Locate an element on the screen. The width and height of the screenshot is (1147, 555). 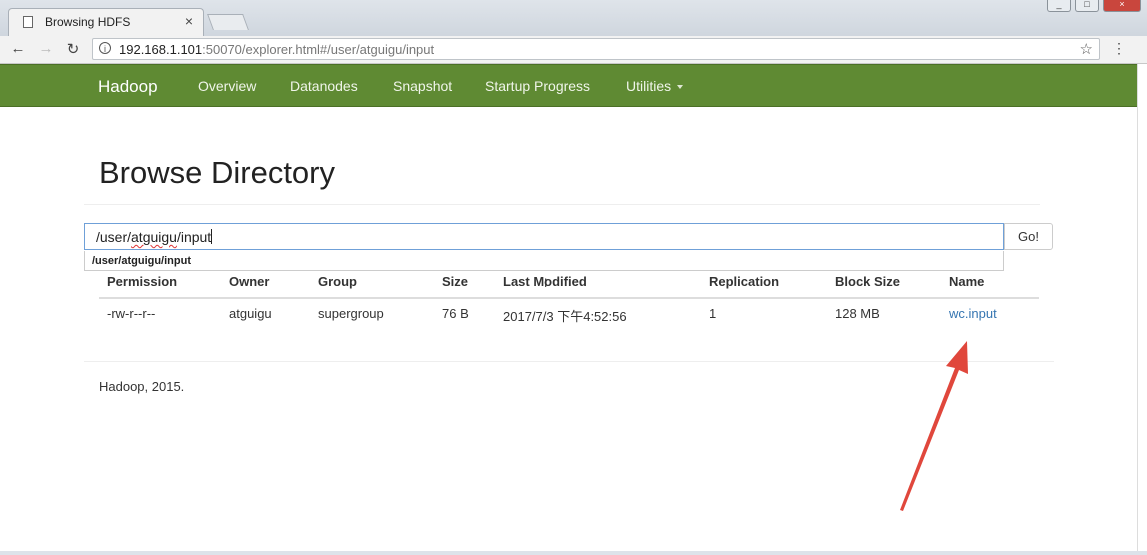
window-bottom-edge is located at coordinates (573, 553).